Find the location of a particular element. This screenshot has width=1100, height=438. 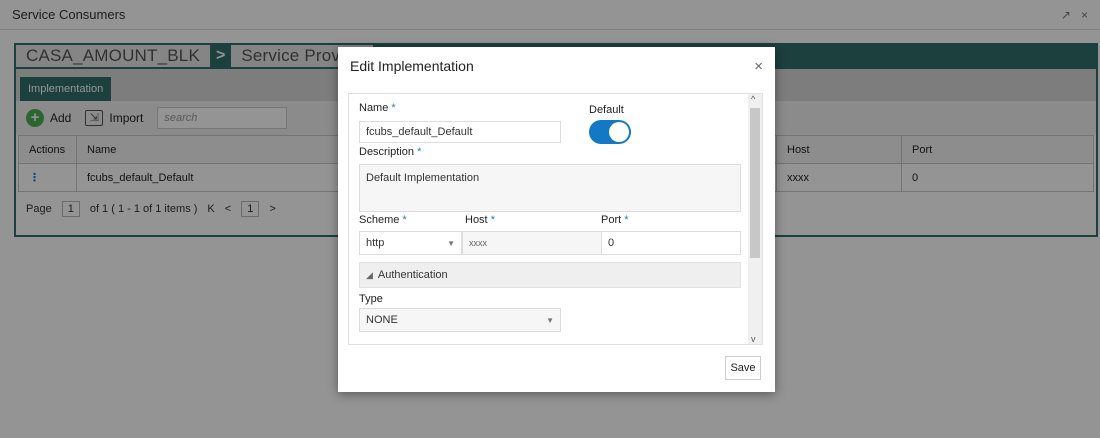

scheme-value: http is located at coordinates (375, 243).